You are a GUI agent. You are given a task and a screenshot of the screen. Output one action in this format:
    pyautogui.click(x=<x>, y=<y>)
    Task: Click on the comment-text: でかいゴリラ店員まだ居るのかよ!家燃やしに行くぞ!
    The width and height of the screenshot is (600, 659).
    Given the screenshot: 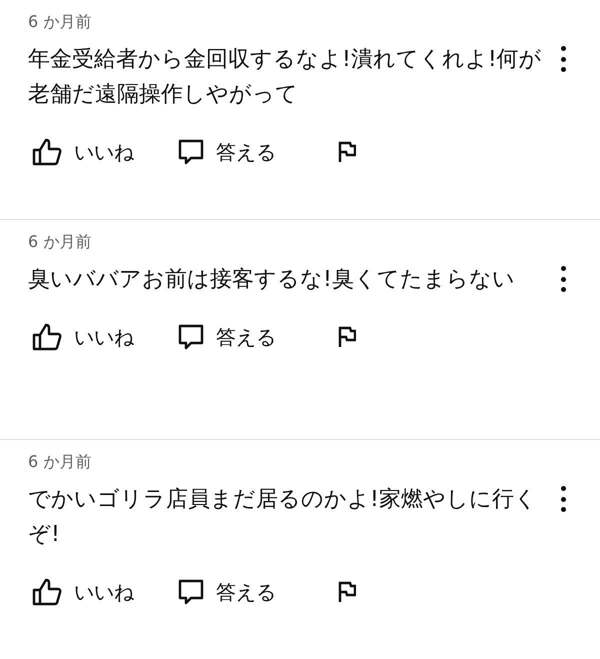 What is the action you would take?
    pyautogui.click(x=283, y=517)
    